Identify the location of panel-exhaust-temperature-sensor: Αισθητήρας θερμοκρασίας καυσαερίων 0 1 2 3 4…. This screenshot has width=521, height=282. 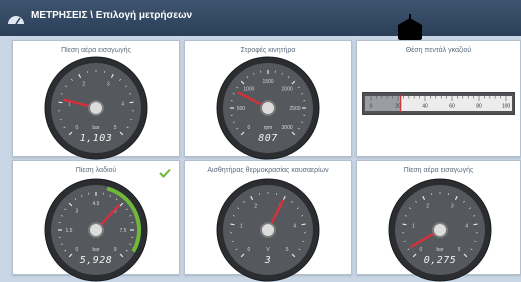
(268, 217).